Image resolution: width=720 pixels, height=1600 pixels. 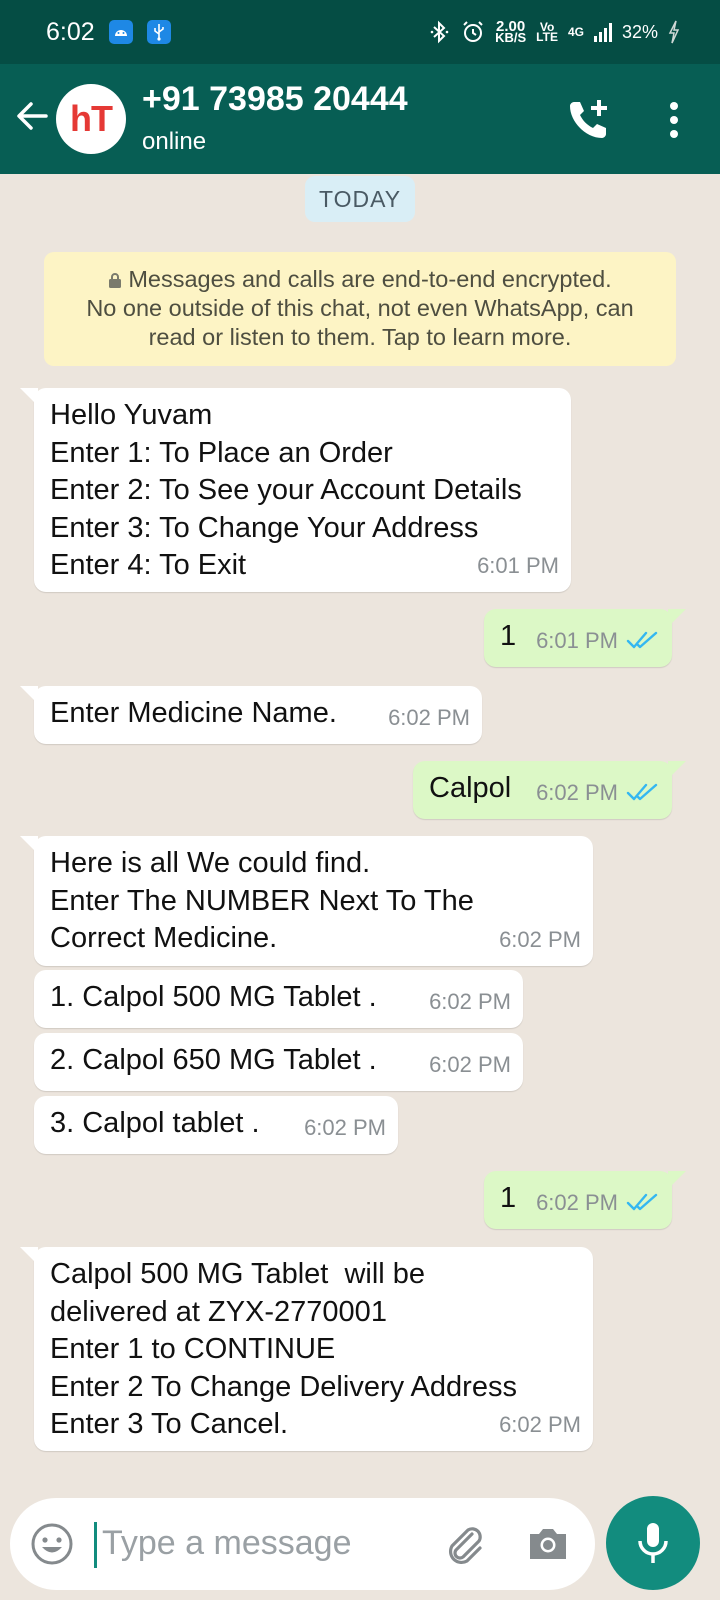 I want to click on smiley-icon, so click(x=52, y=1544).